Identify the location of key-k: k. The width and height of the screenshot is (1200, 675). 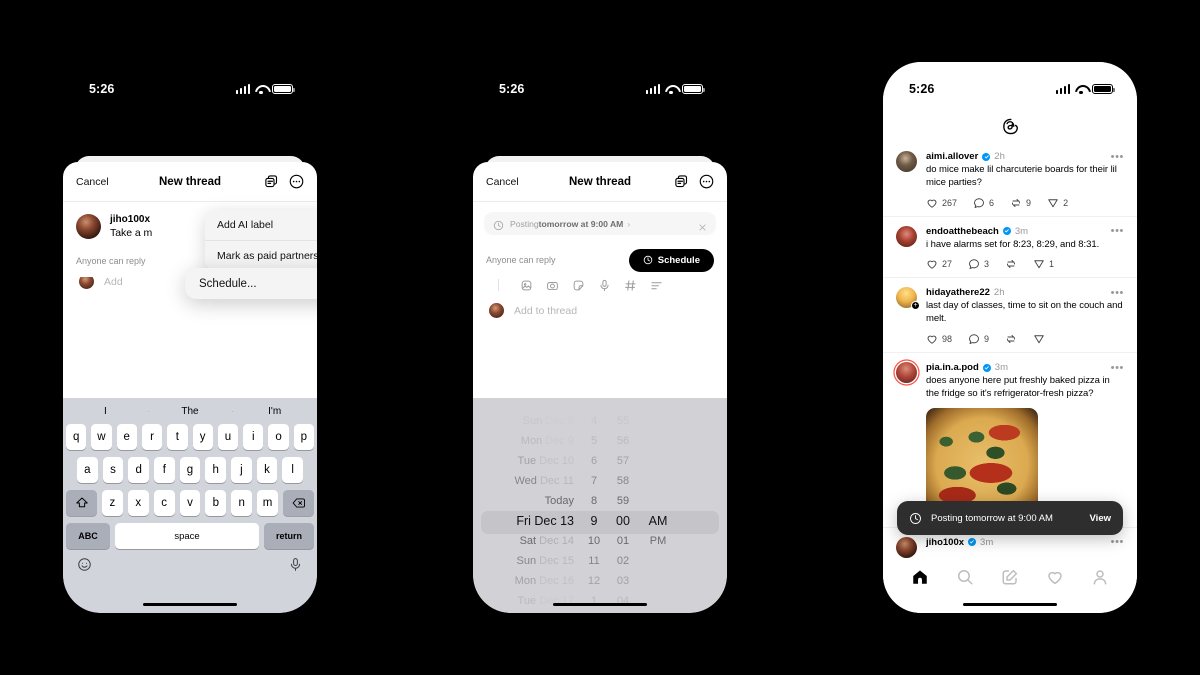
(267, 470).